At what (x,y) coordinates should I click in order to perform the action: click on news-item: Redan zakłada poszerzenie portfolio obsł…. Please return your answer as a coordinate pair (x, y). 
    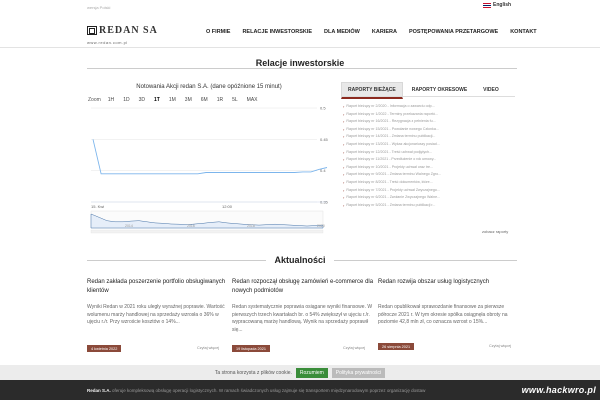
    Looking at the image, I should click on (159, 302).